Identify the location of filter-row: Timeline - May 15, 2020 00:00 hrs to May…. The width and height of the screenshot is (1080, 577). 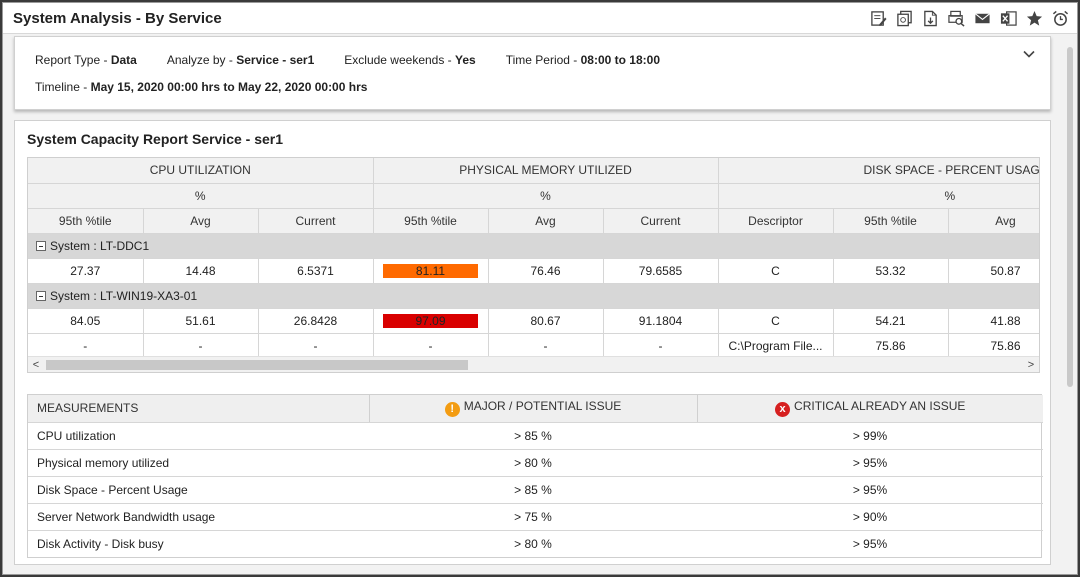
(201, 87).